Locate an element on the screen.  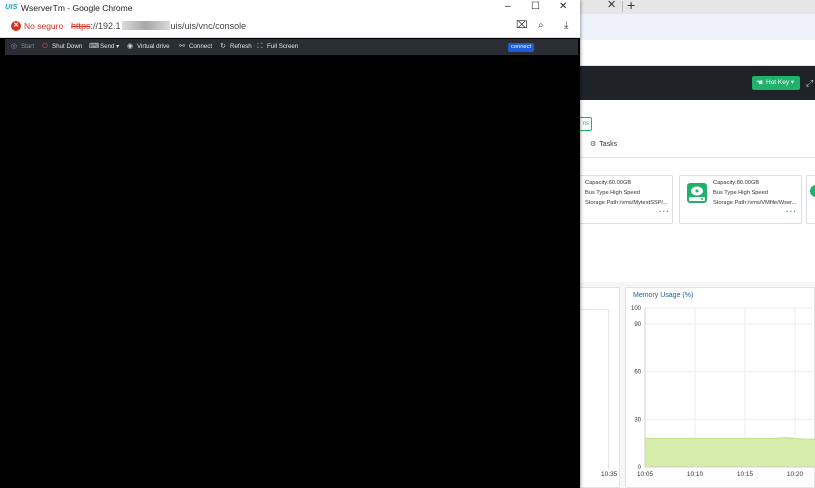
close-tab-icon: ✕ is located at coordinates (611, 5).